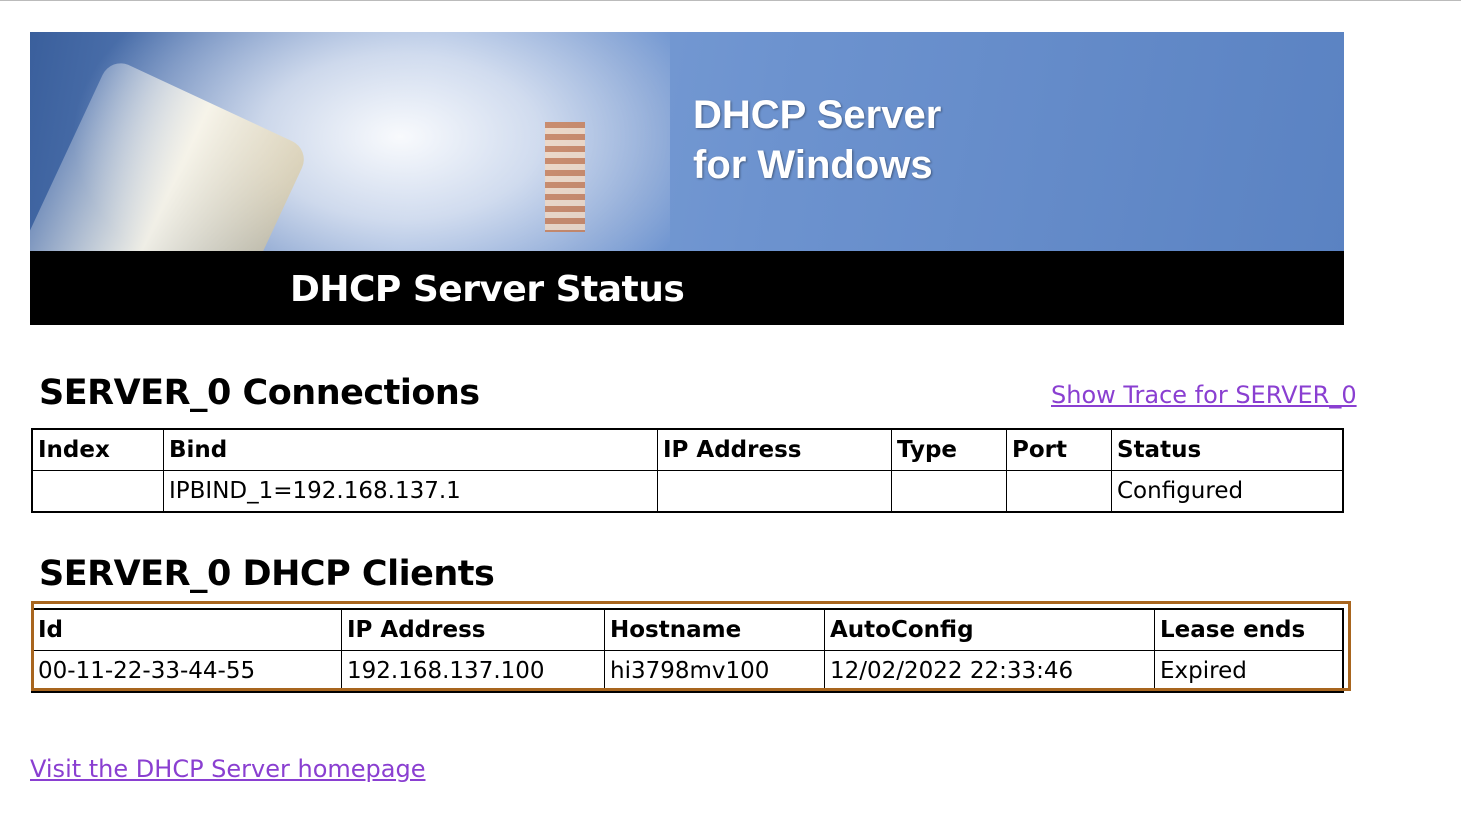 The image size is (1461, 815). I want to click on cell-lease-ends: Expired, so click(1249, 671).